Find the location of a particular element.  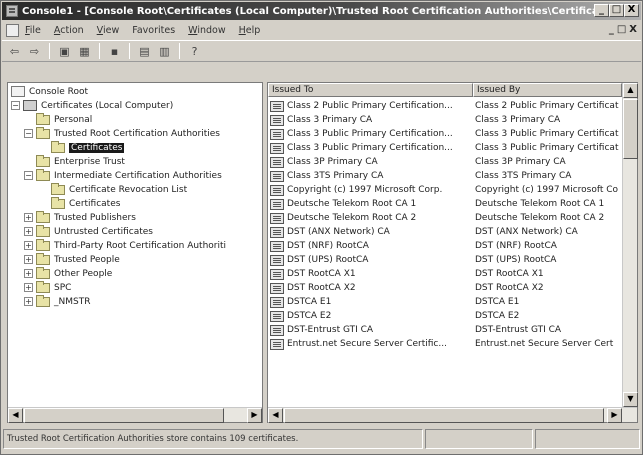

list-vertical-scrollbar: ▲ ▼ is located at coordinates (630, 245).